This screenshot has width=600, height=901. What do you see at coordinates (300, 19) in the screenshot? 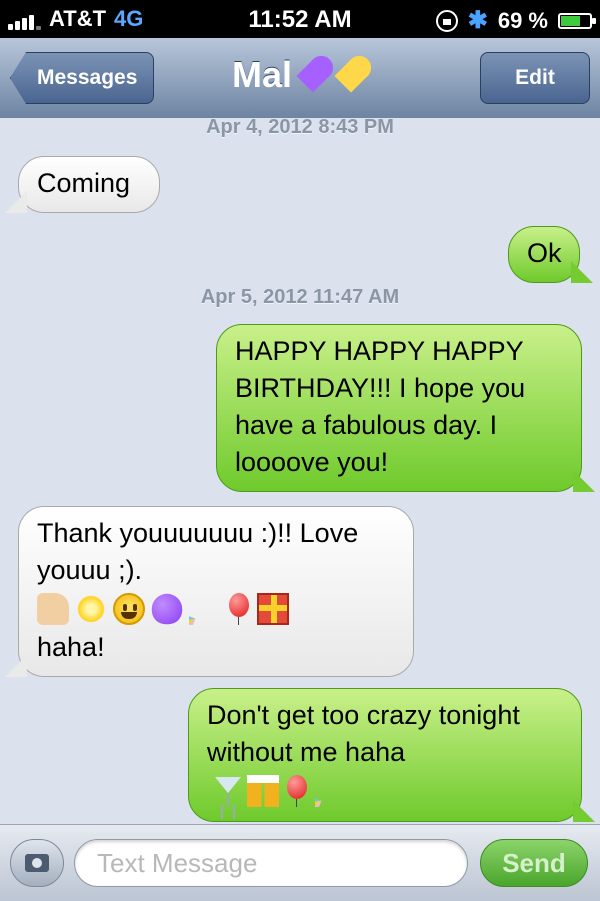
I see `status-bar: AT&T 4G 11:52 AM ✱ 69 %` at bounding box center [300, 19].